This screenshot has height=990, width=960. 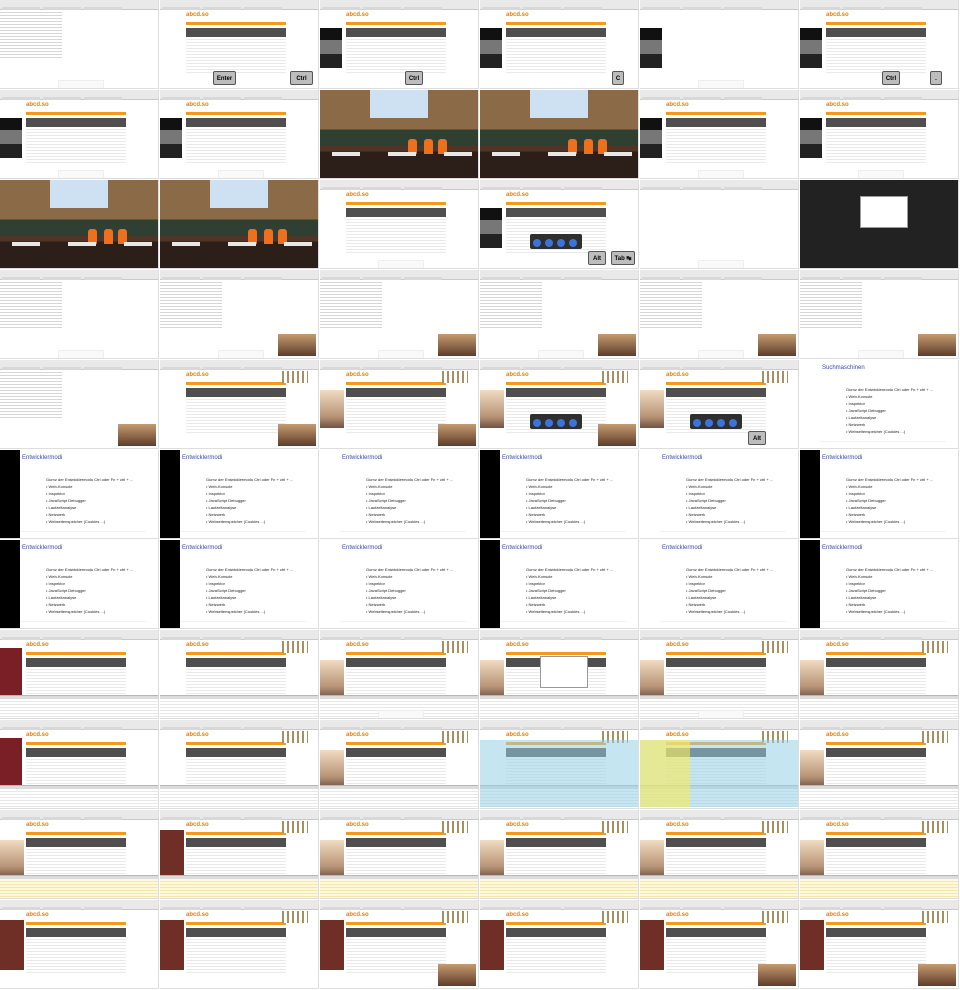 What do you see at coordinates (879, 44) in the screenshot?
I see `browser-thumbnail: abcd.so Ctrl.` at bounding box center [879, 44].